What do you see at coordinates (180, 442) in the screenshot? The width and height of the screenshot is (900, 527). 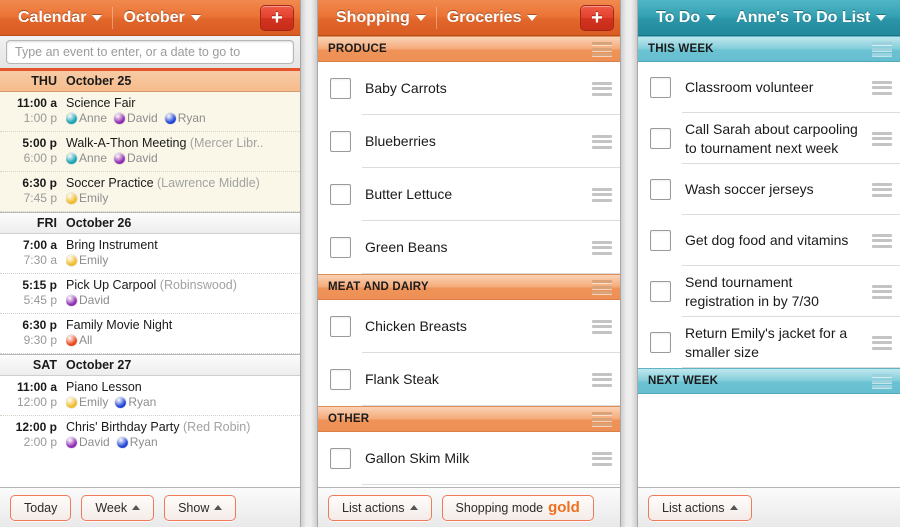 I see `event-attendees: David Ryan` at bounding box center [180, 442].